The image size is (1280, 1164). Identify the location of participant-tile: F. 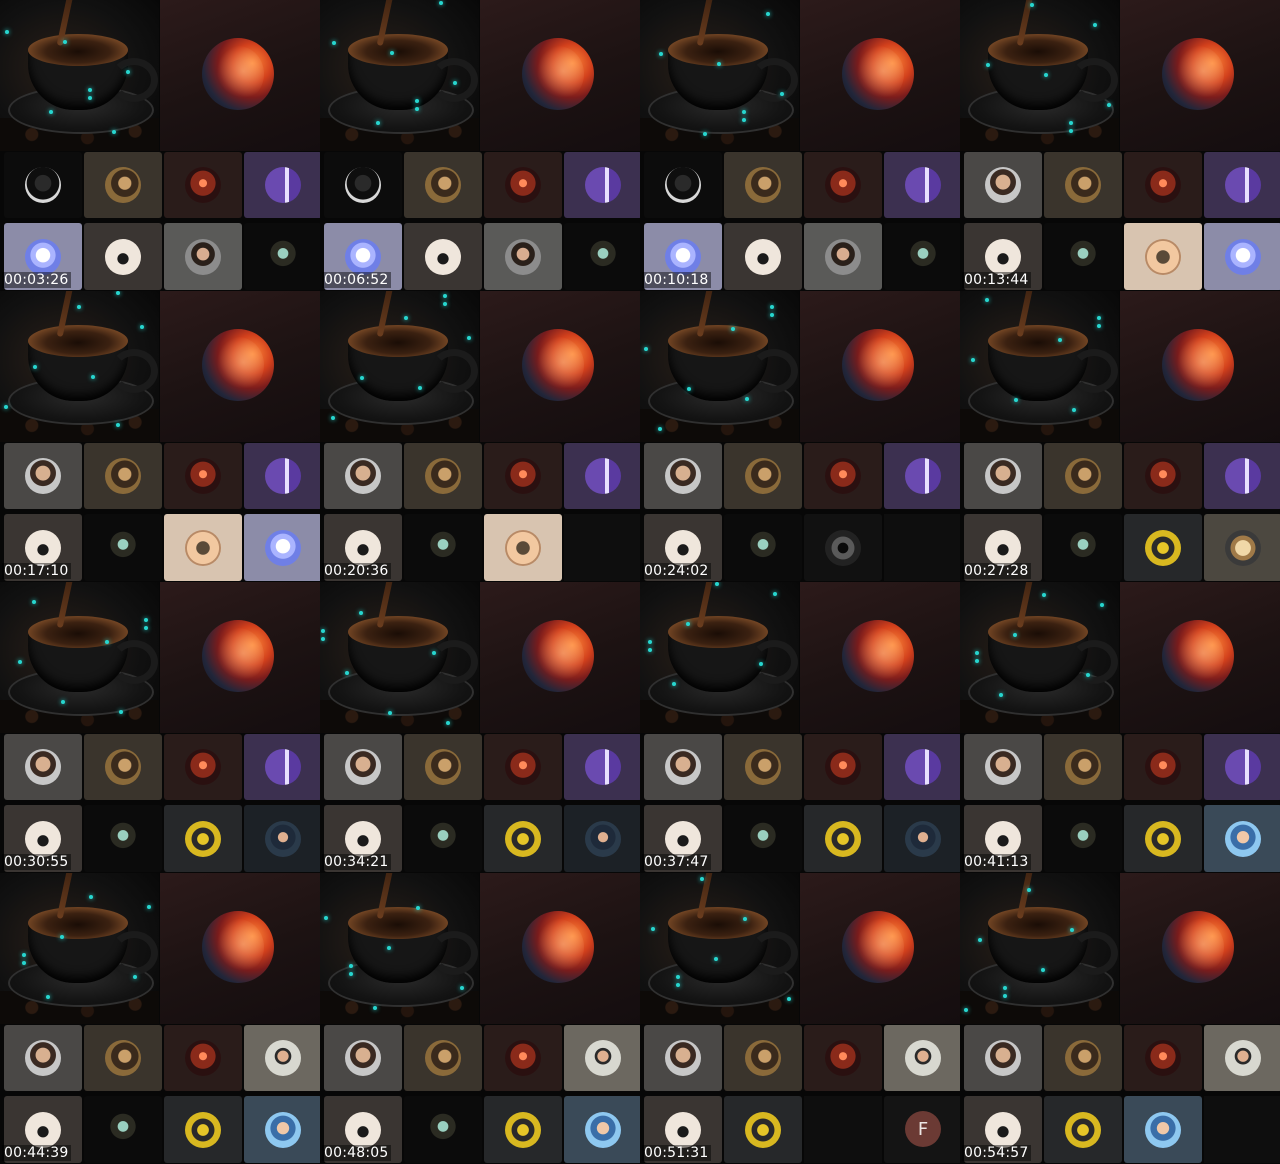
(922, 1129).